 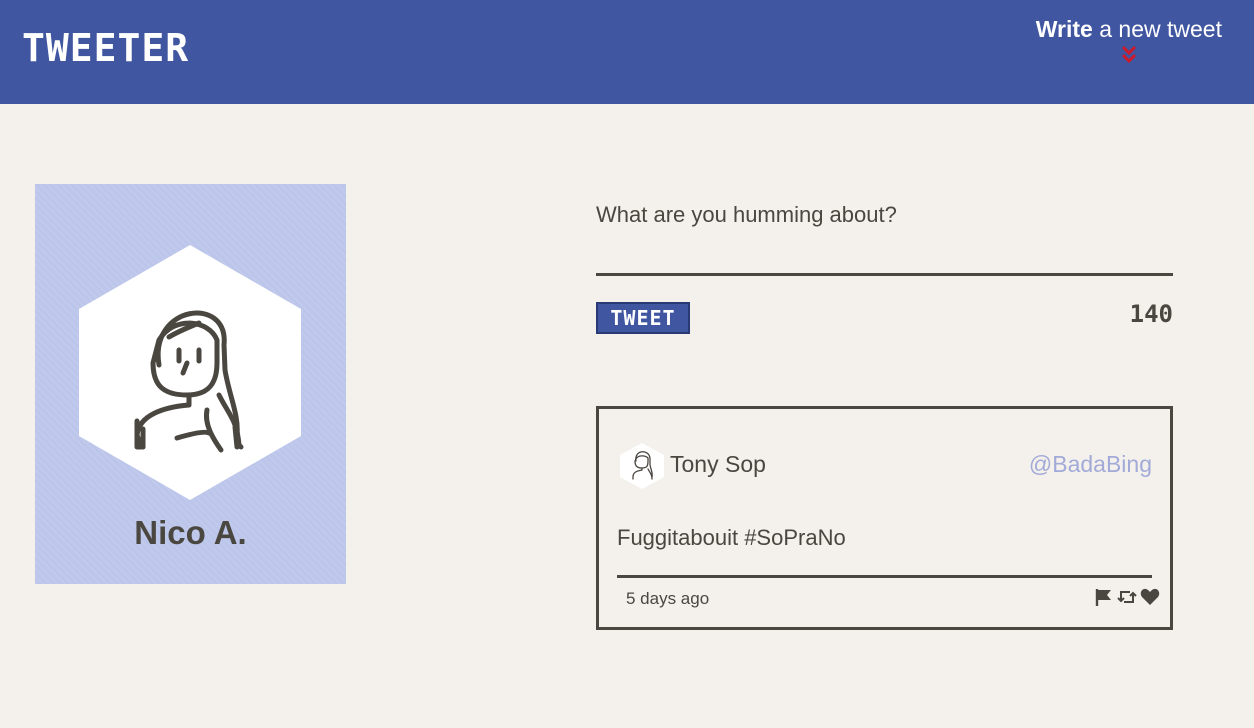 What do you see at coordinates (668, 598) in the screenshot?
I see `tweet-timestamp: 5 days ago` at bounding box center [668, 598].